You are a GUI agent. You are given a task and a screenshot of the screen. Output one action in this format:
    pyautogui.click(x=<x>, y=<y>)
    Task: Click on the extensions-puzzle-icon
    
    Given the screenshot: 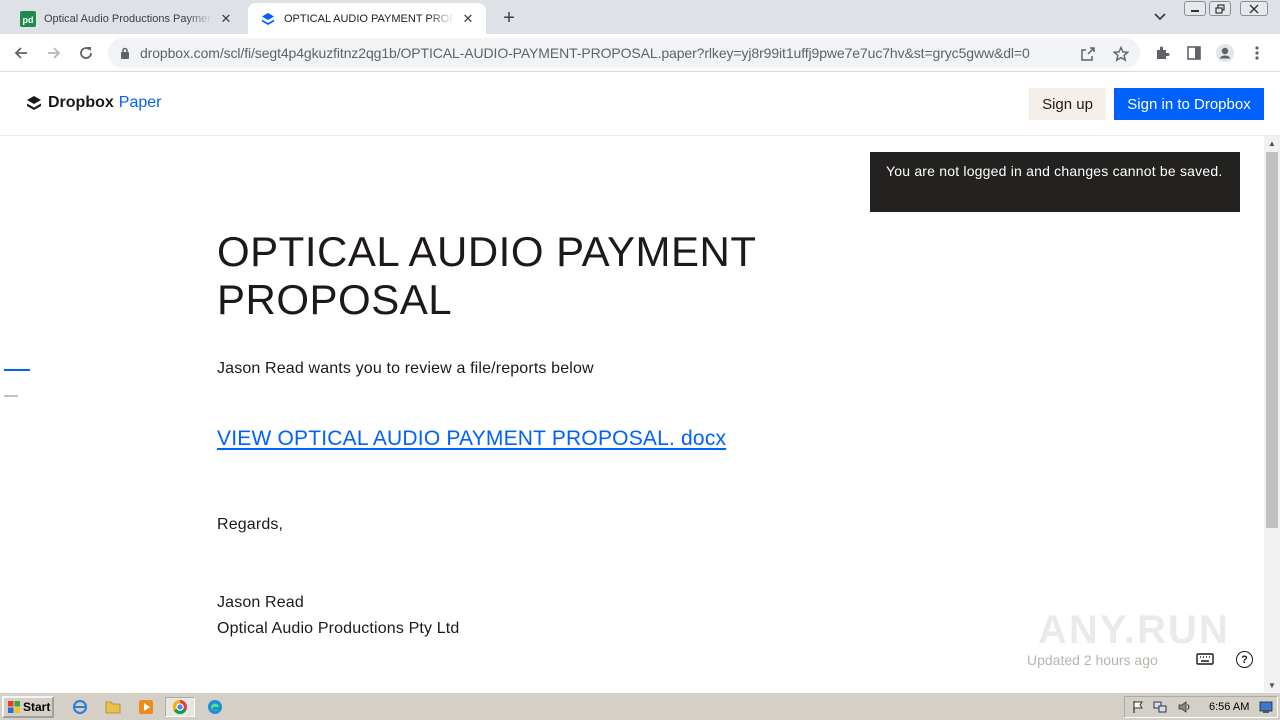 What is the action you would take?
    pyautogui.click(x=1162, y=53)
    